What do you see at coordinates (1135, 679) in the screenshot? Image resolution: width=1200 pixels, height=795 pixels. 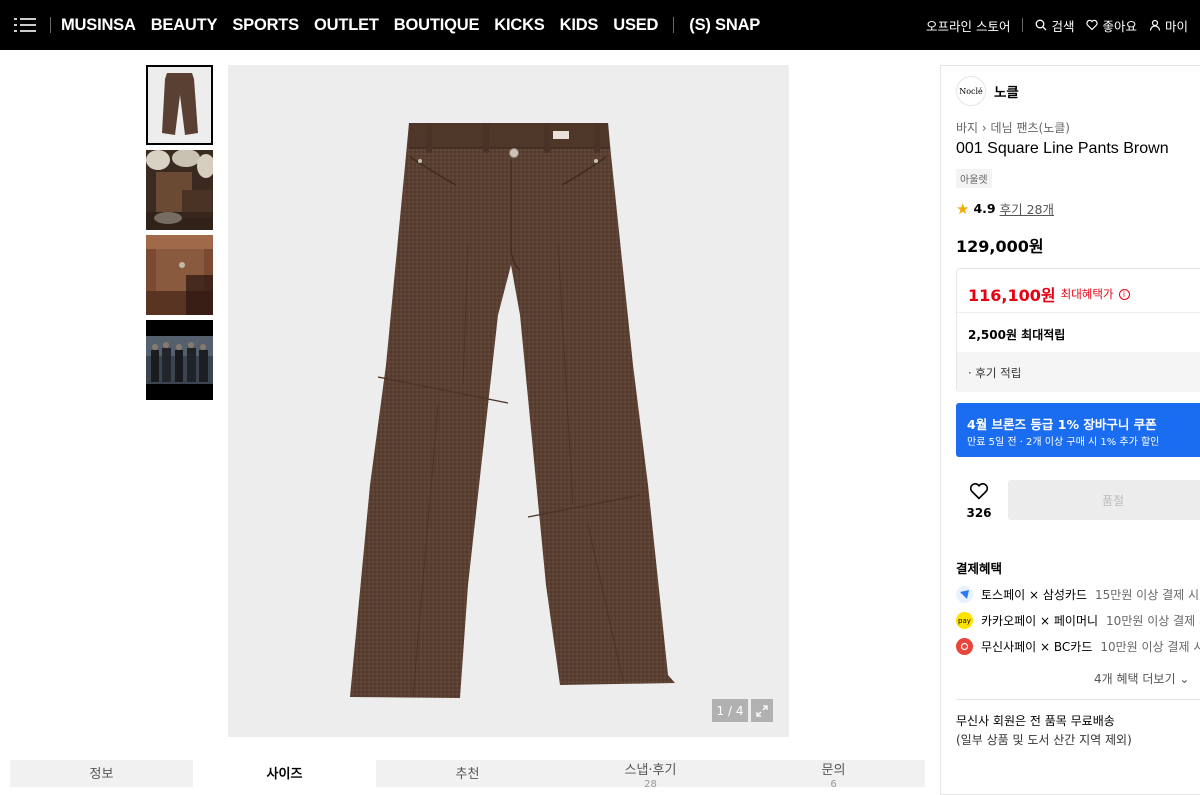 I see `more-benefits-label: 4개 혜택 더보기` at bounding box center [1135, 679].